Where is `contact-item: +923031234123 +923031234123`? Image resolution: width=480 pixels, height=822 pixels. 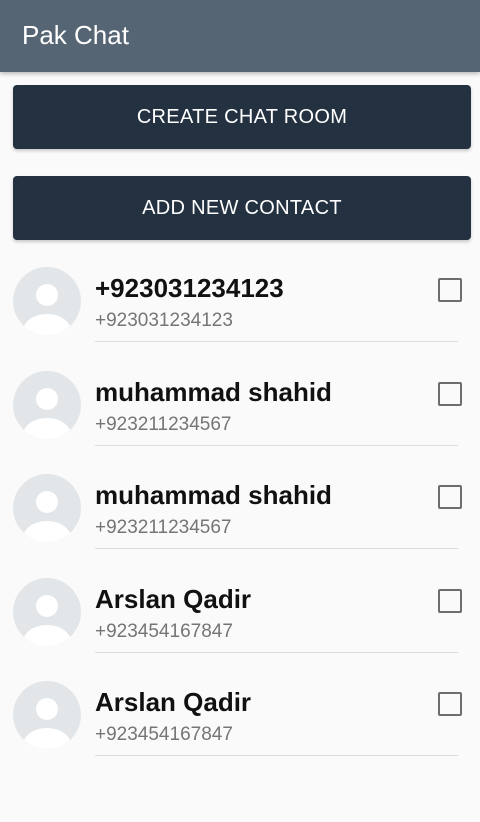
contact-item: +923031234123 +923031234123 is located at coordinates (240, 310).